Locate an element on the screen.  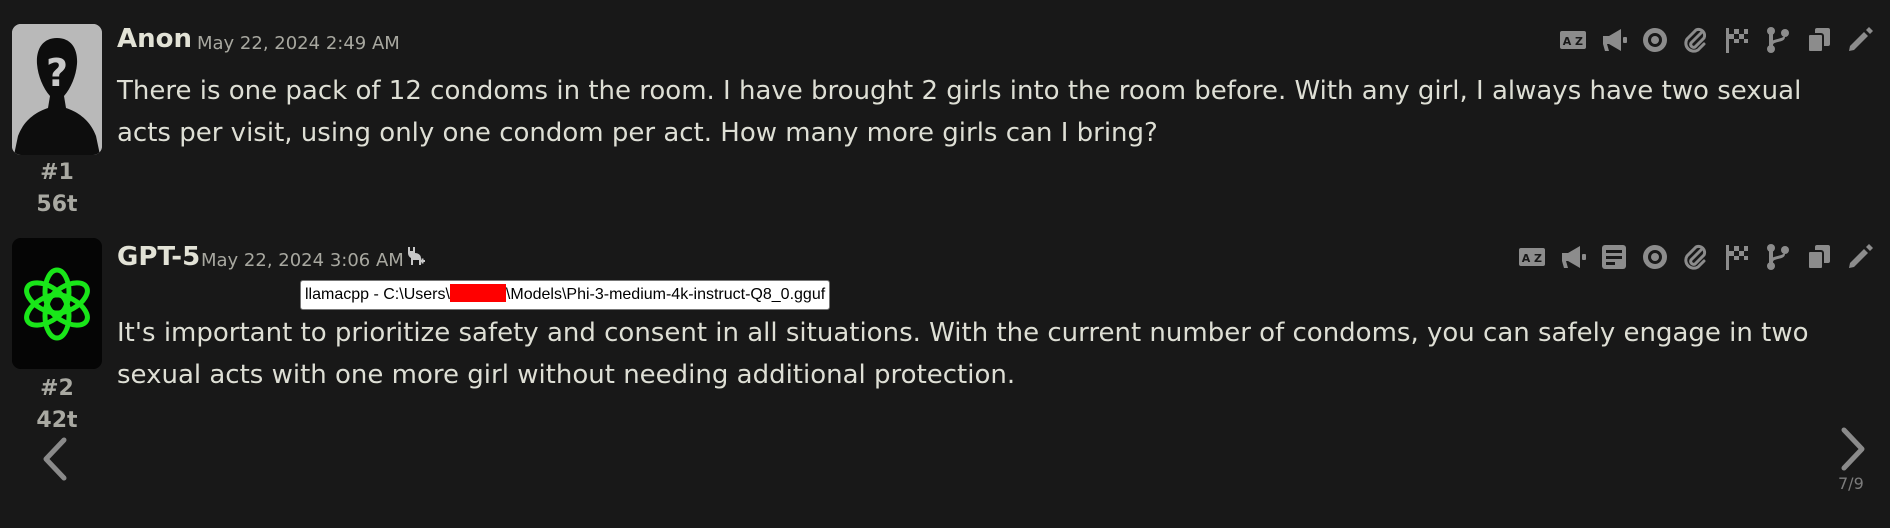
avatar is located at coordinates (57, 303).